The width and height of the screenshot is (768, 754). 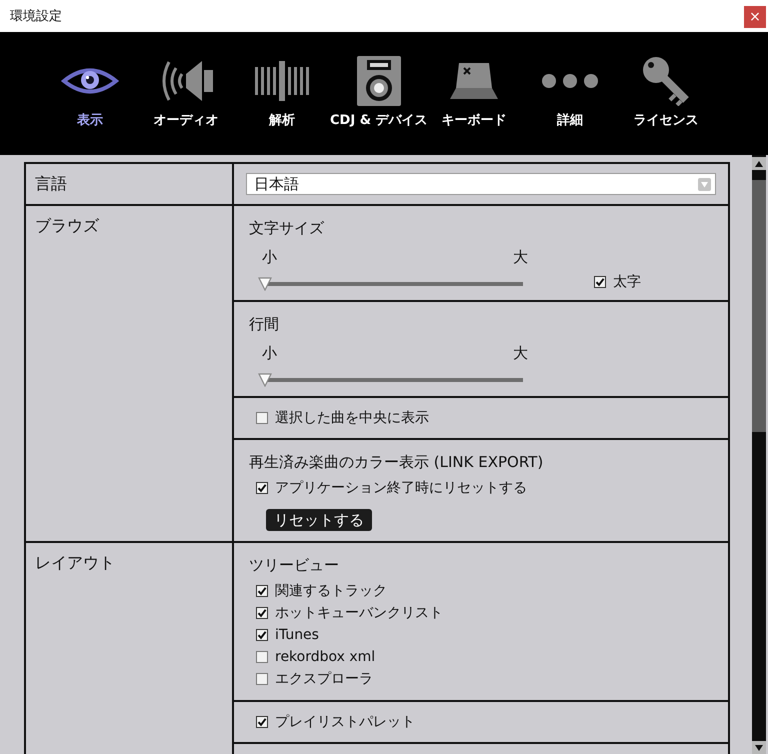 I want to click on toolbar-tab: CDJ & デバイス, so click(x=379, y=92).